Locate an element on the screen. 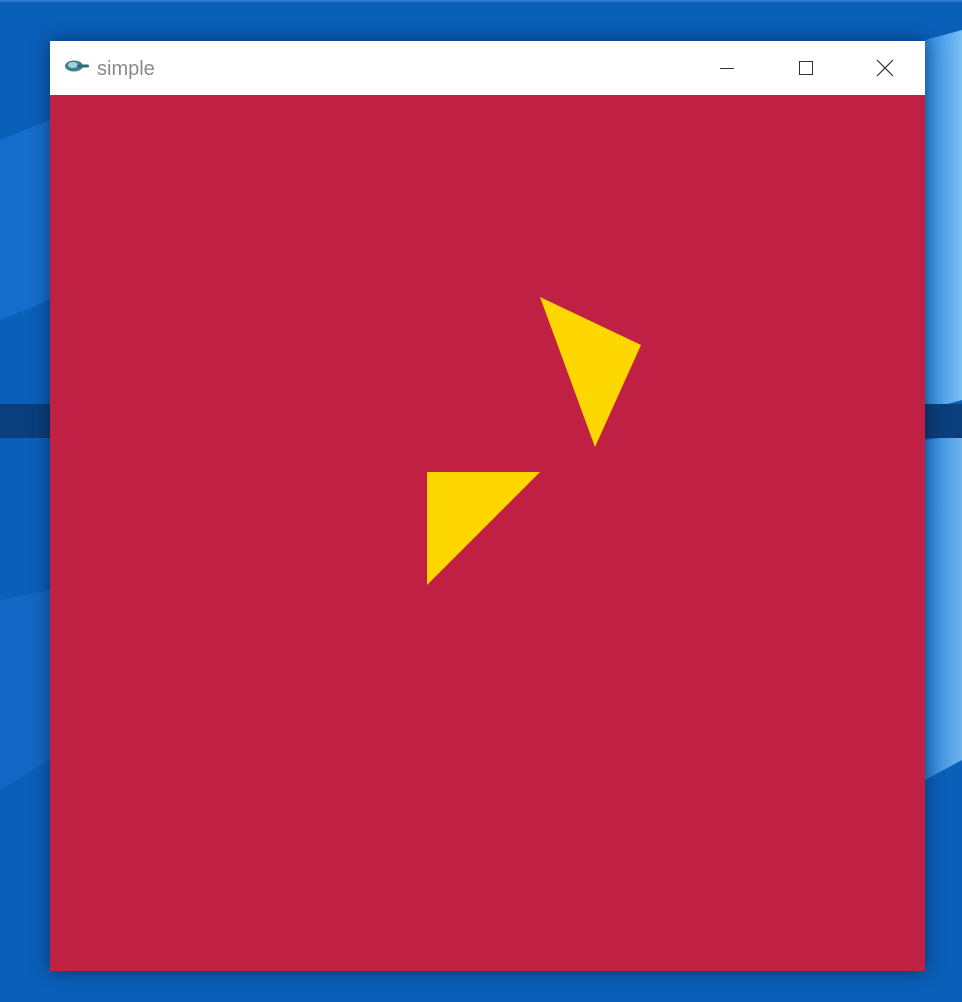 The height and width of the screenshot is (1002, 962). canvas-scene is located at coordinates (534, 441).